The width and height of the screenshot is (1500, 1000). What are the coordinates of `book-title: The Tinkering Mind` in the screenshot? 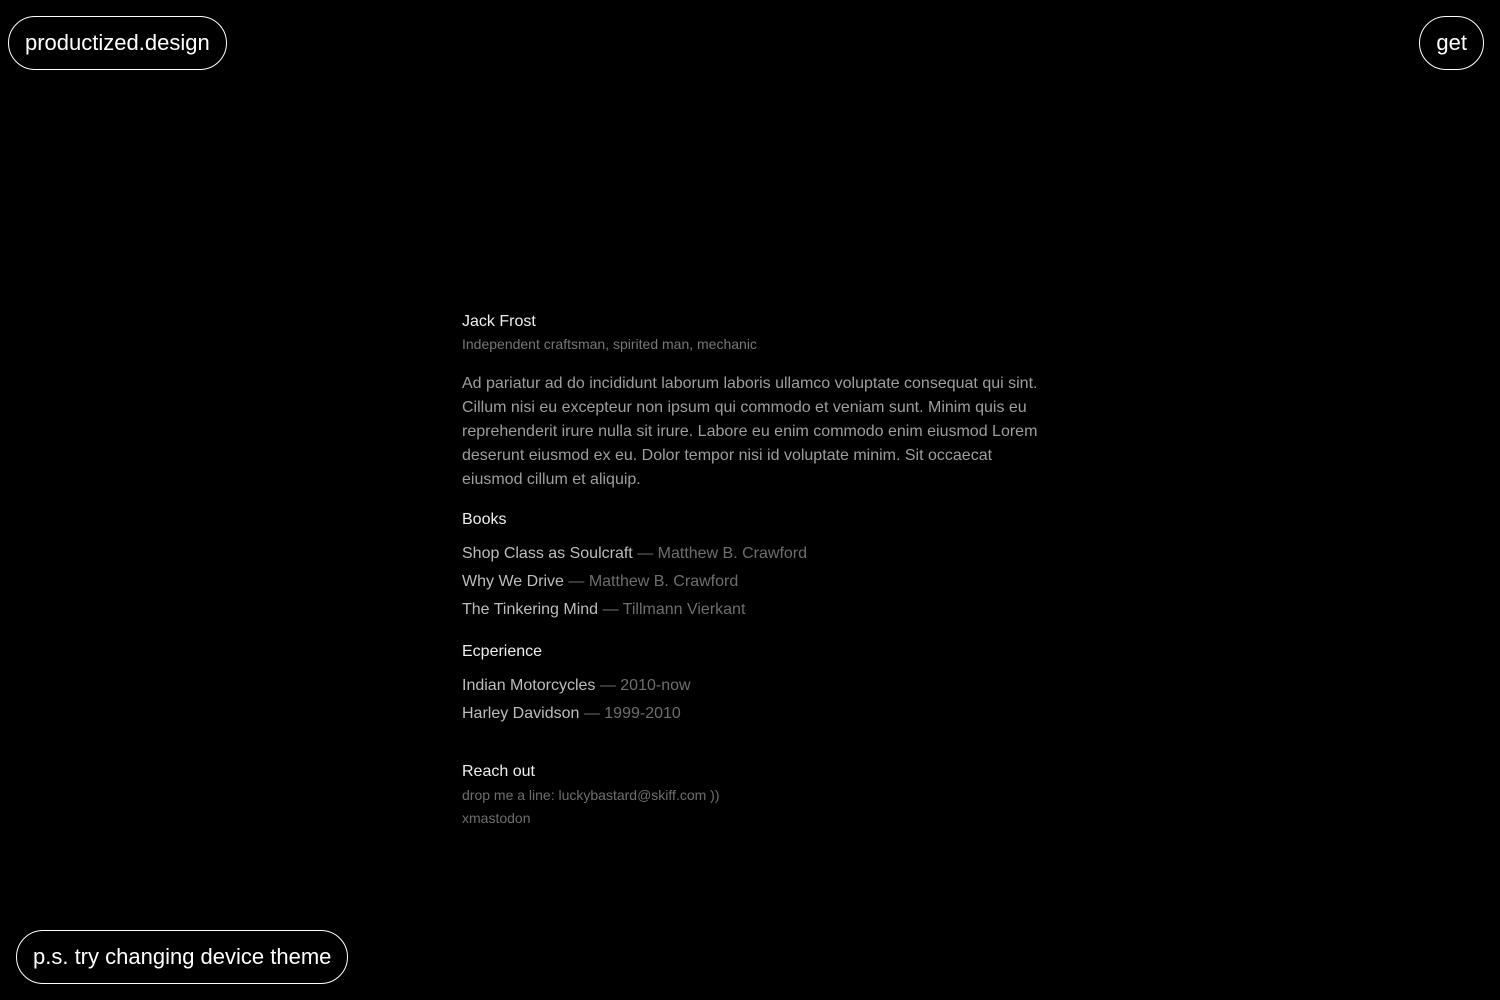 It's located at (530, 609).